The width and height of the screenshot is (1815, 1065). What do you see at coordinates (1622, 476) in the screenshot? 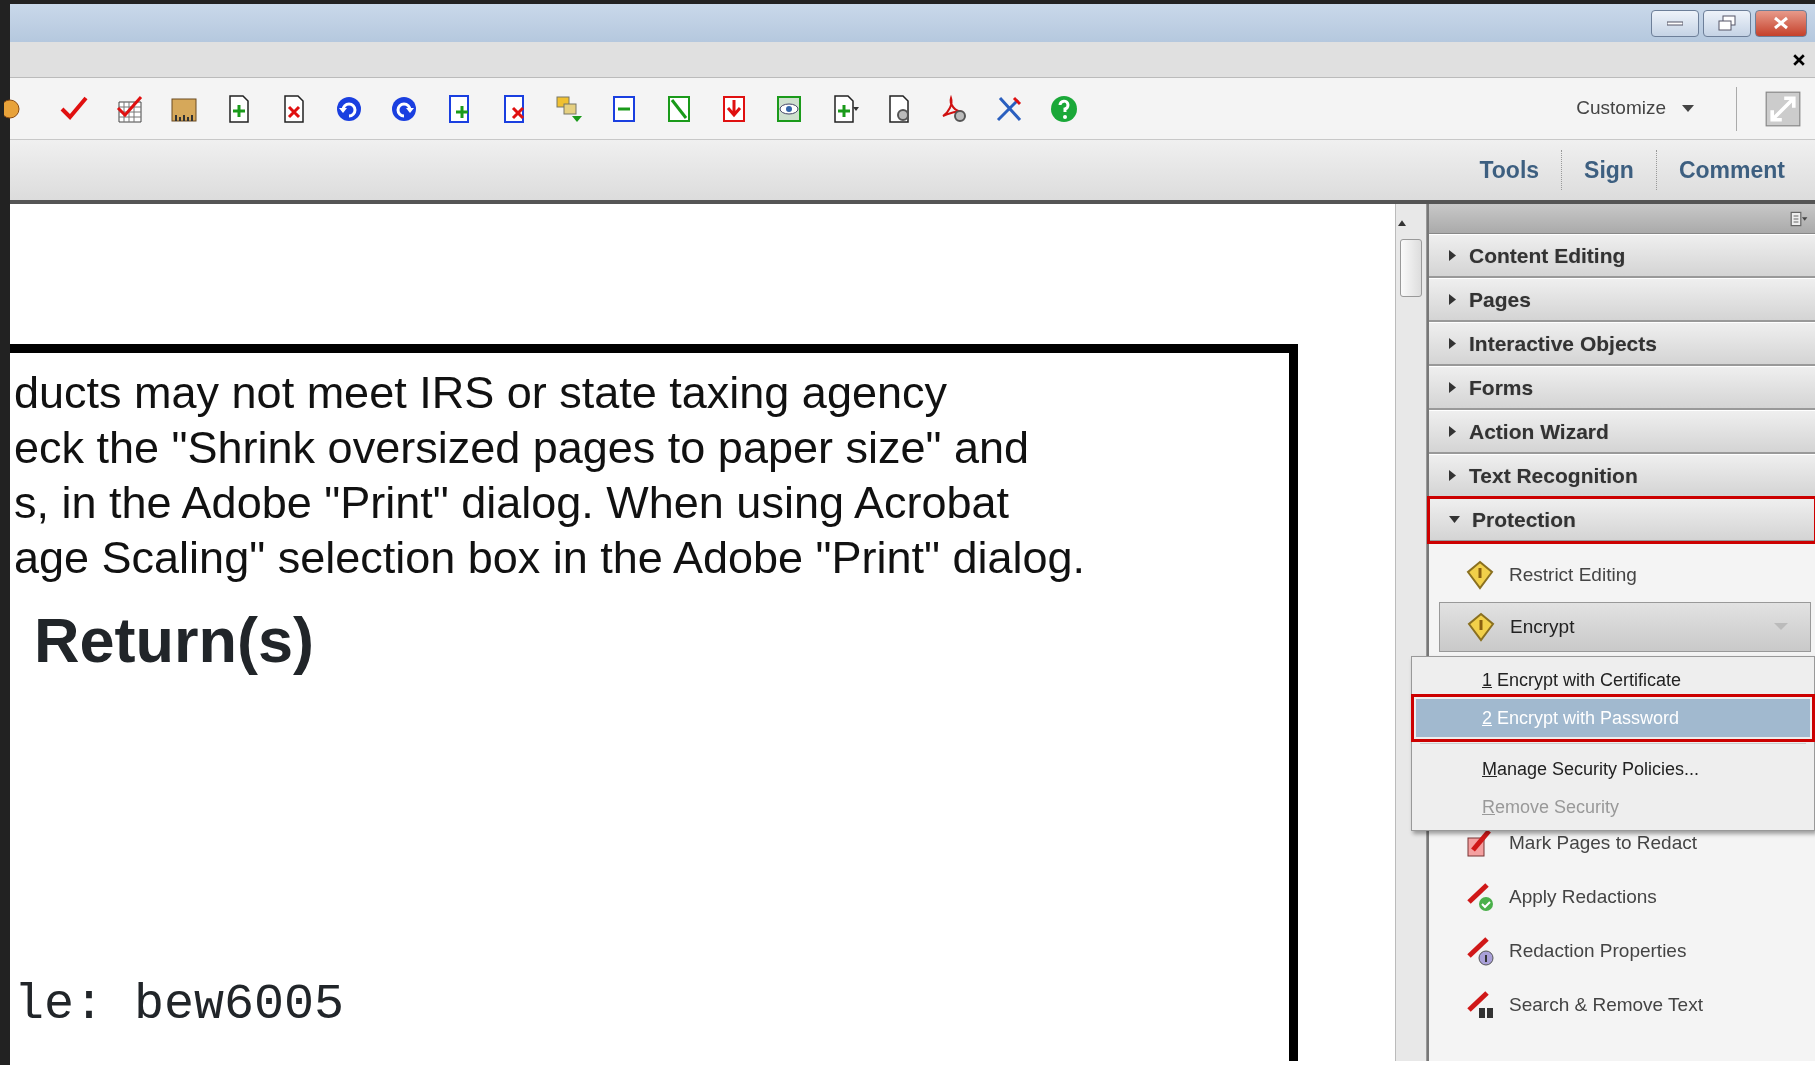
I see `section-header: Text Recognition` at bounding box center [1622, 476].